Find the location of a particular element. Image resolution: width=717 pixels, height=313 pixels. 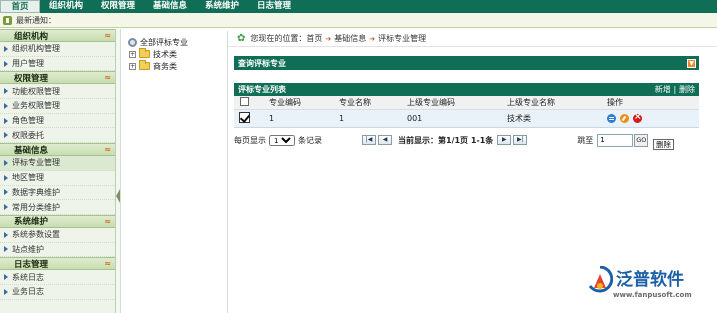

column-header-parent-code: 上级专业编码 is located at coordinates (457, 103).